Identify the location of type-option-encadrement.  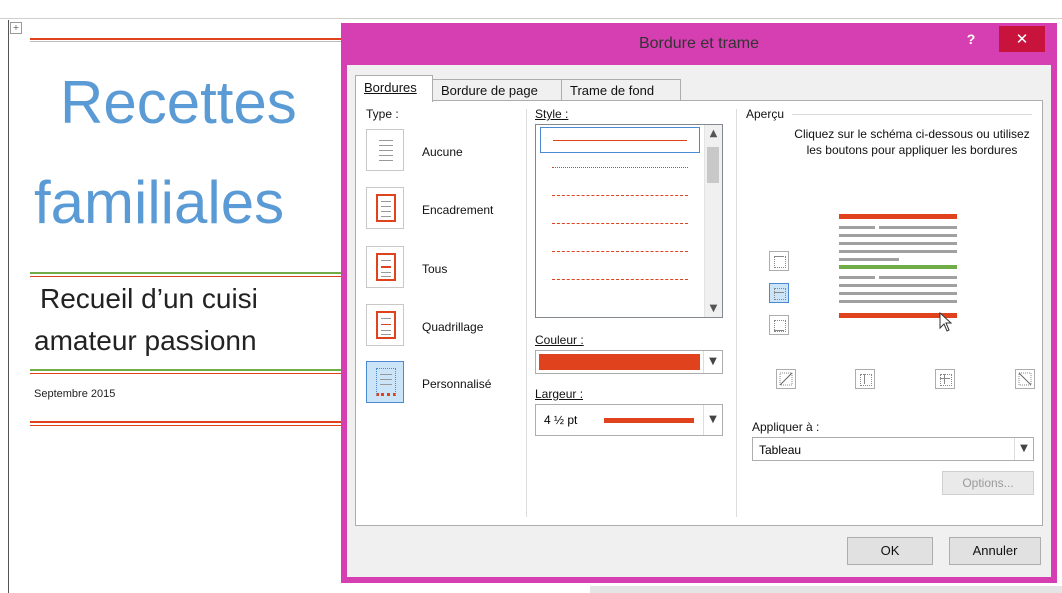
(386, 209).